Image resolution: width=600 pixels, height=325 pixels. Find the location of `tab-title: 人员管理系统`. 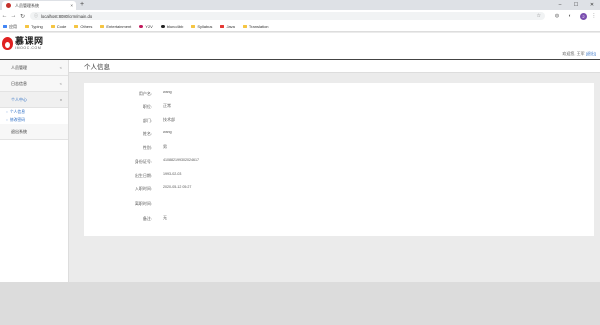

tab-title: 人员管理系统 is located at coordinates (27, 5).